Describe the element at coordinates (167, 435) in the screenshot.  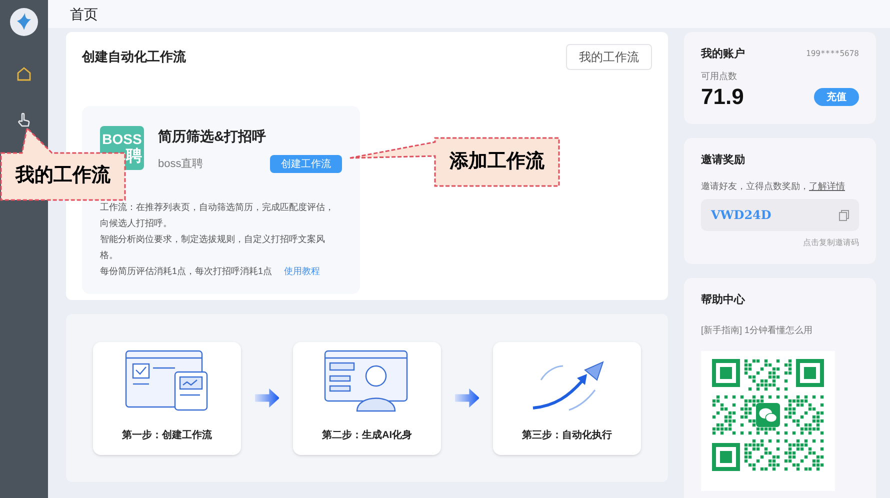
I see `step-label: 第一步：创建工作流` at that location.